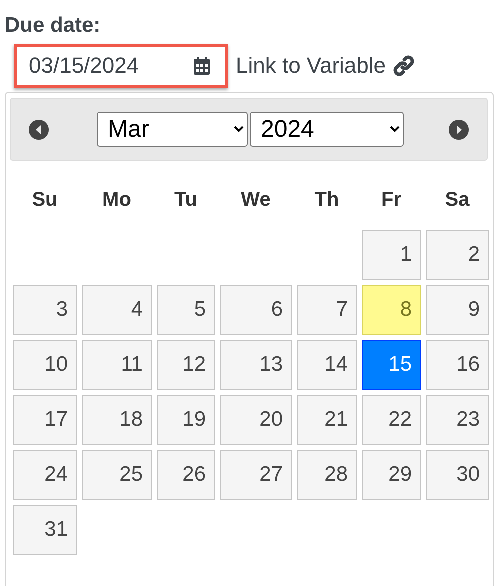 The image size is (498, 586). Describe the element at coordinates (53, 26) in the screenshot. I see `field-label: Due date:` at that location.